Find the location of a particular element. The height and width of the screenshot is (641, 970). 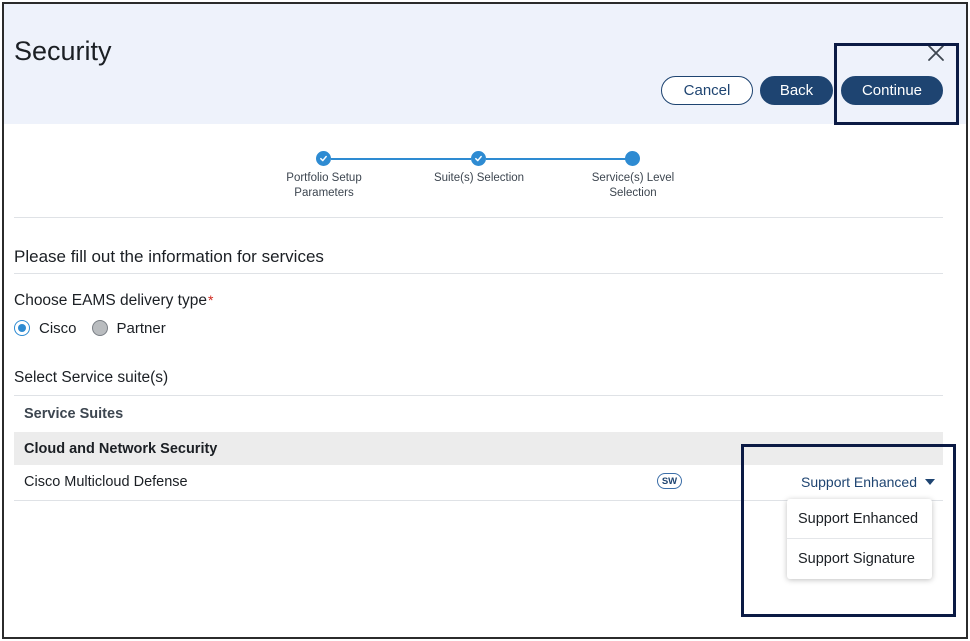

service-level-value: Support Enhanced is located at coordinates (859, 482).